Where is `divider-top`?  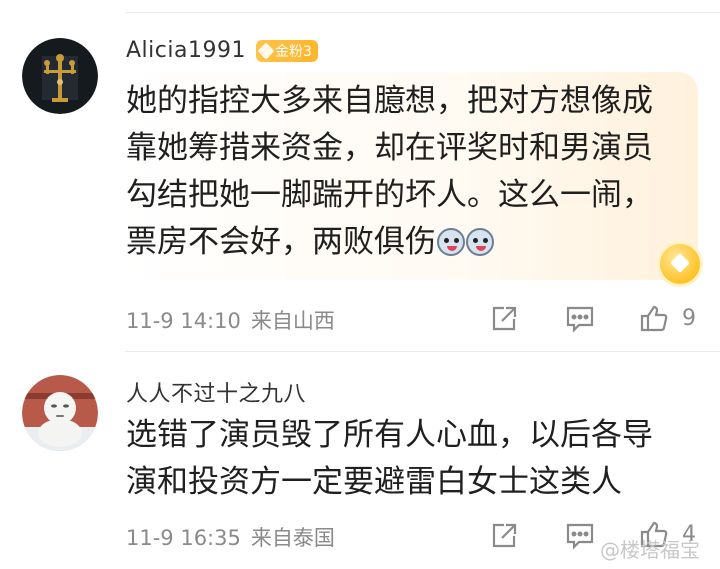
divider-top is located at coordinates (422, 12).